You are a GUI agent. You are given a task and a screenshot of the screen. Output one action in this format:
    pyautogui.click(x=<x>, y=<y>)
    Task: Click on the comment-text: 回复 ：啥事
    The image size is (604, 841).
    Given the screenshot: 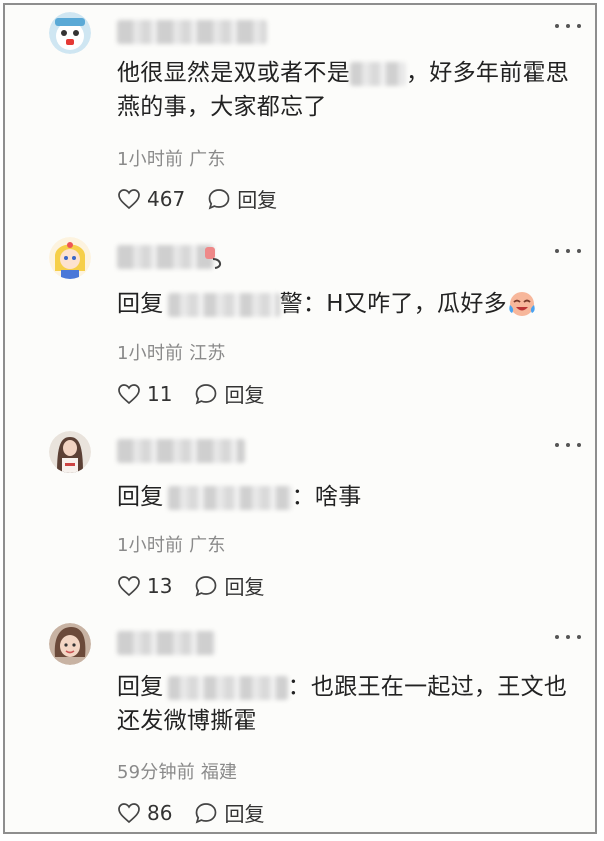 What is the action you would take?
    pyautogui.click(x=239, y=497)
    